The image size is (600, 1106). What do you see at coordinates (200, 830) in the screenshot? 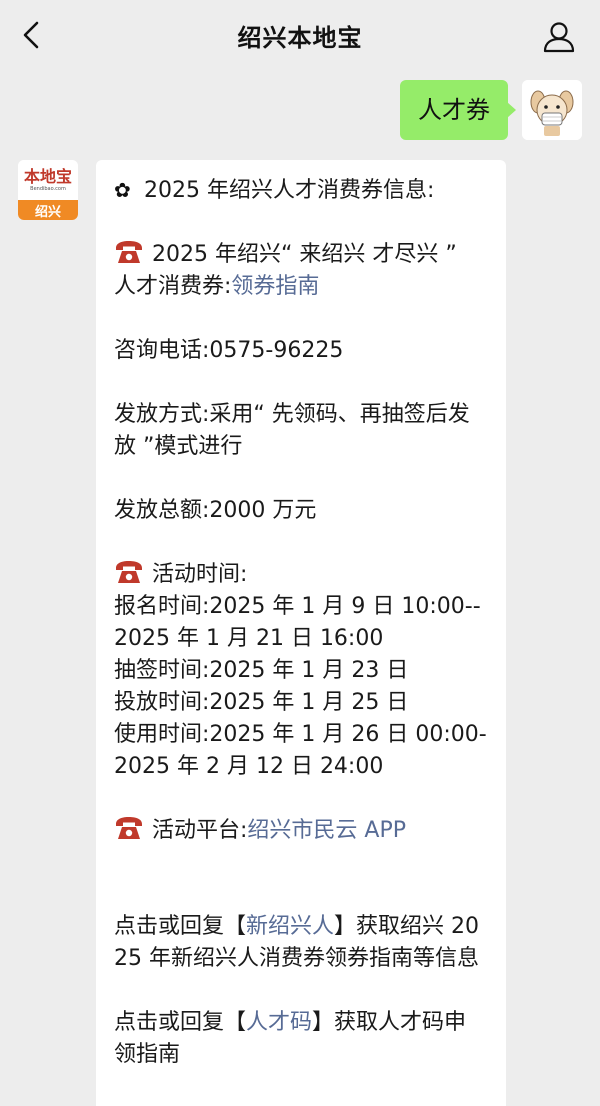
I see `platform-label: 活动平台:` at bounding box center [200, 830].